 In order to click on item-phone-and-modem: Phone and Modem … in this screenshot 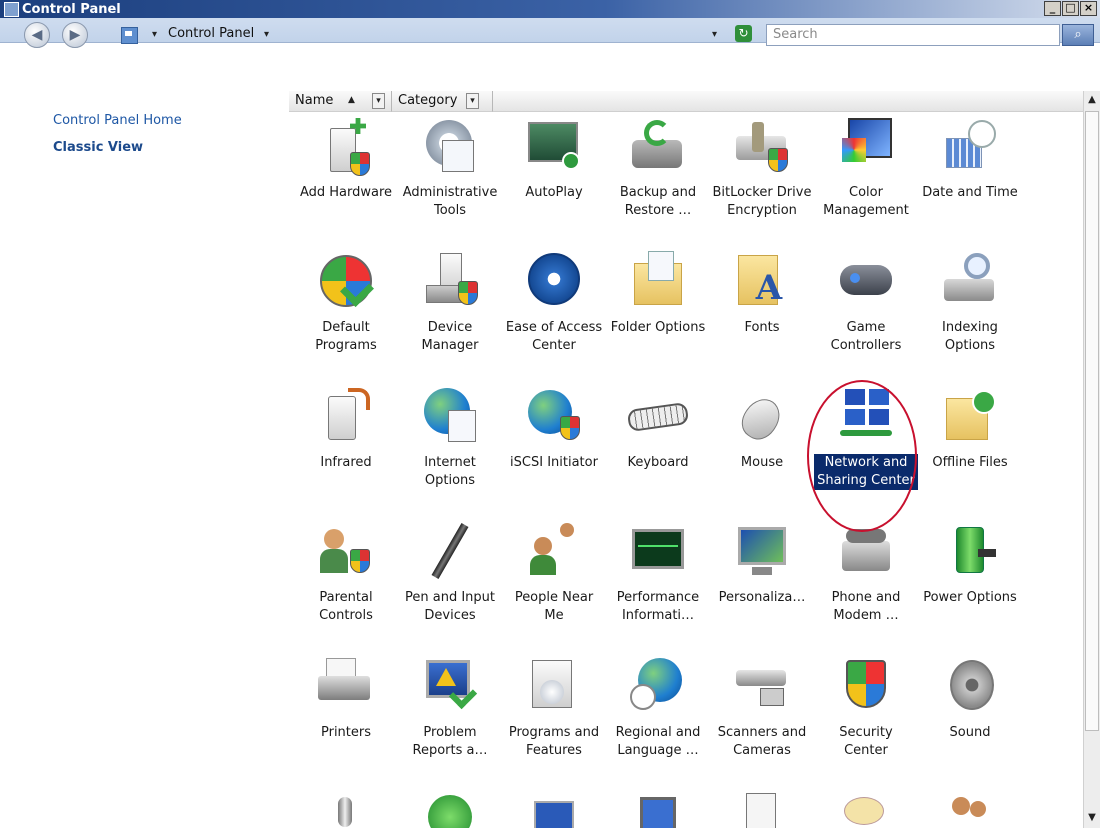, I will do `click(866, 572)`.